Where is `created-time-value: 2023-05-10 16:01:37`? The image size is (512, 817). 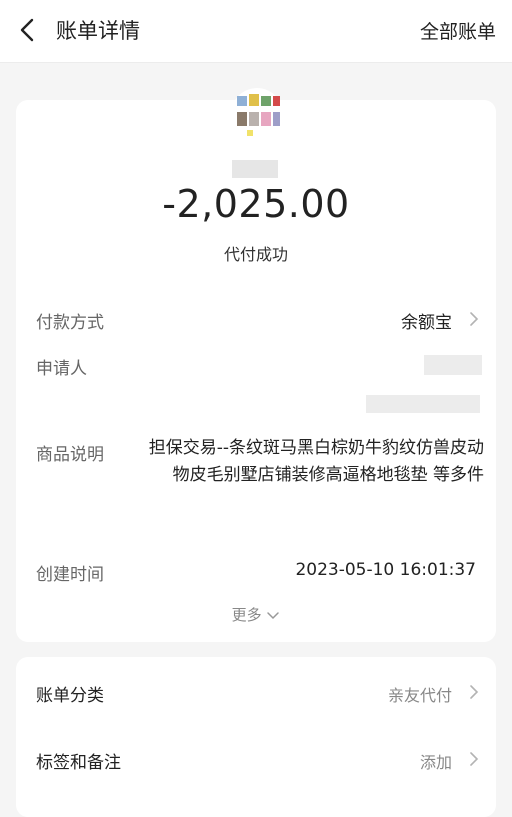 created-time-value: 2023-05-10 16:01:37 is located at coordinates (385, 570).